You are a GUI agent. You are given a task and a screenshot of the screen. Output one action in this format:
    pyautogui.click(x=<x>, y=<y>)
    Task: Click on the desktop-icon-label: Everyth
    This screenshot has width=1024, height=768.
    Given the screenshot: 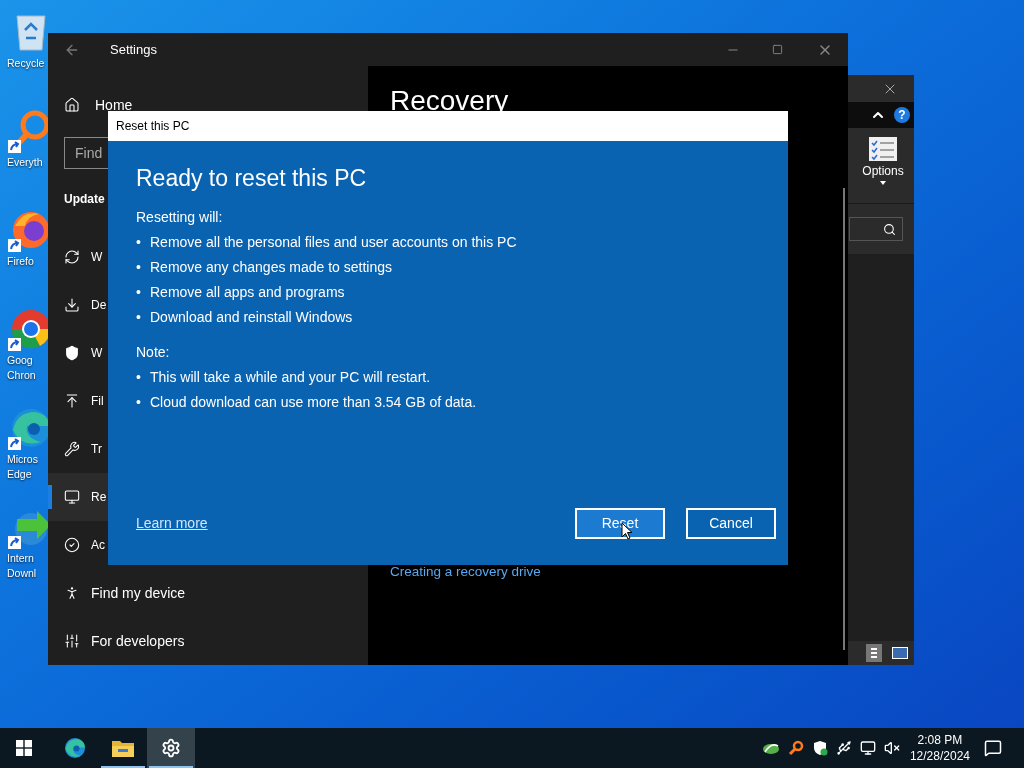 What is the action you would take?
    pyautogui.click(x=25, y=162)
    